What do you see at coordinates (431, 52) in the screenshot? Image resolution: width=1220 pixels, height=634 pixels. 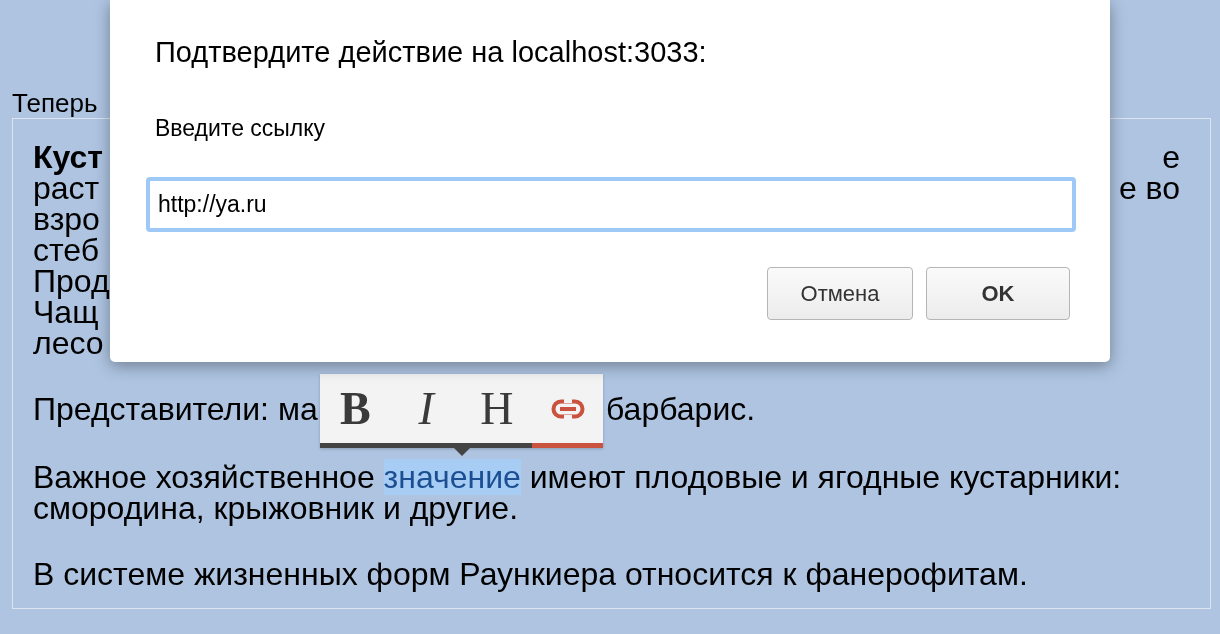 I see `dialog-title: Подтвердите действие на localhost:3033:` at bounding box center [431, 52].